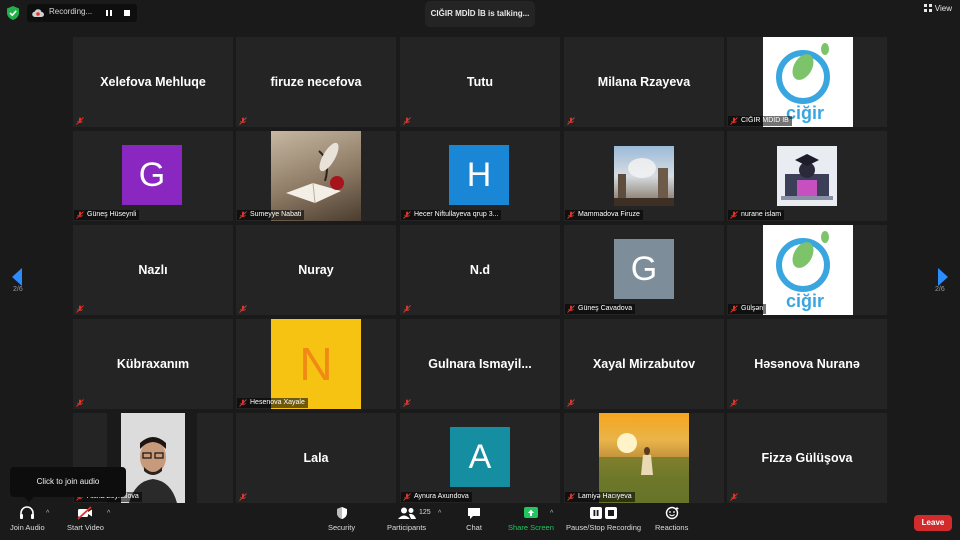 The height and width of the screenshot is (540, 960). What do you see at coordinates (943, 8) in the screenshot?
I see `view-label: View` at bounding box center [943, 8].